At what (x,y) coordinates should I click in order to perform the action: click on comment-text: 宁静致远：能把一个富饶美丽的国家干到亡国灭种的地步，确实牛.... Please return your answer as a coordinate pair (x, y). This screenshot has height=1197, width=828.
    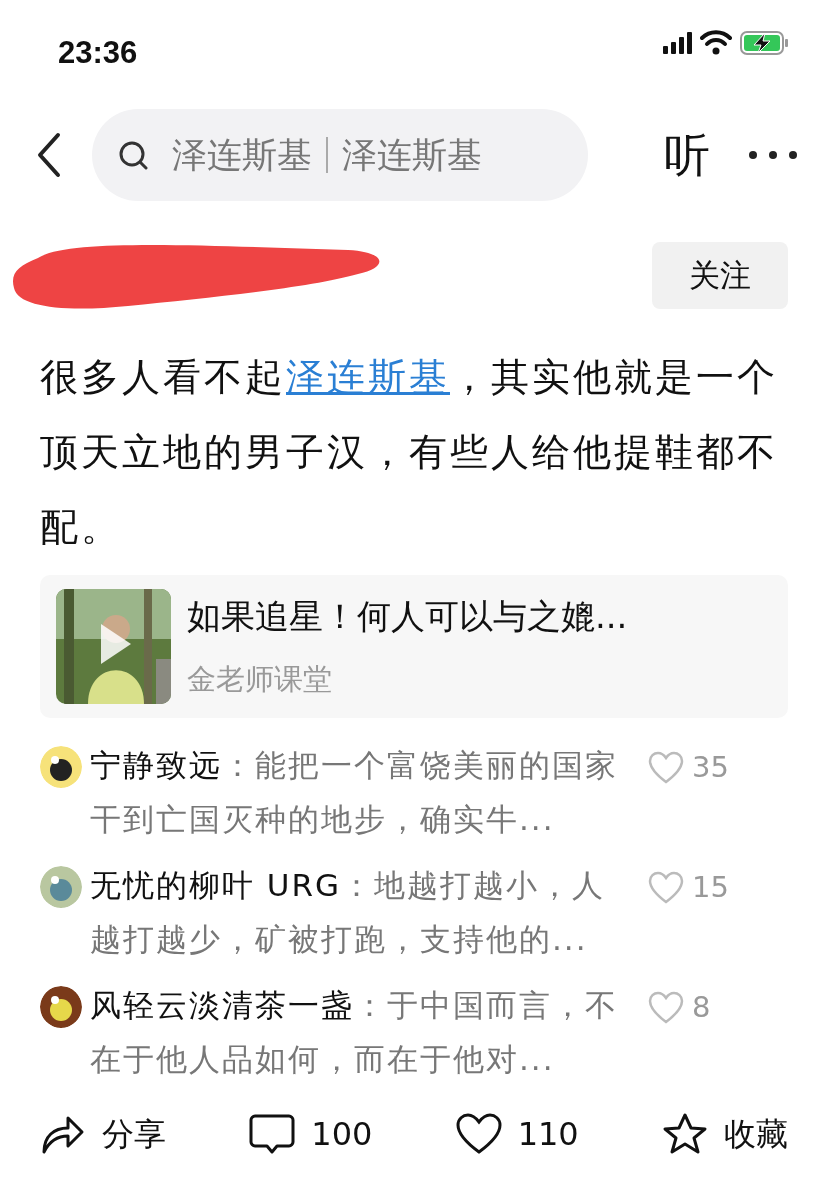
    Looking at the image, I should click on (354, 792).